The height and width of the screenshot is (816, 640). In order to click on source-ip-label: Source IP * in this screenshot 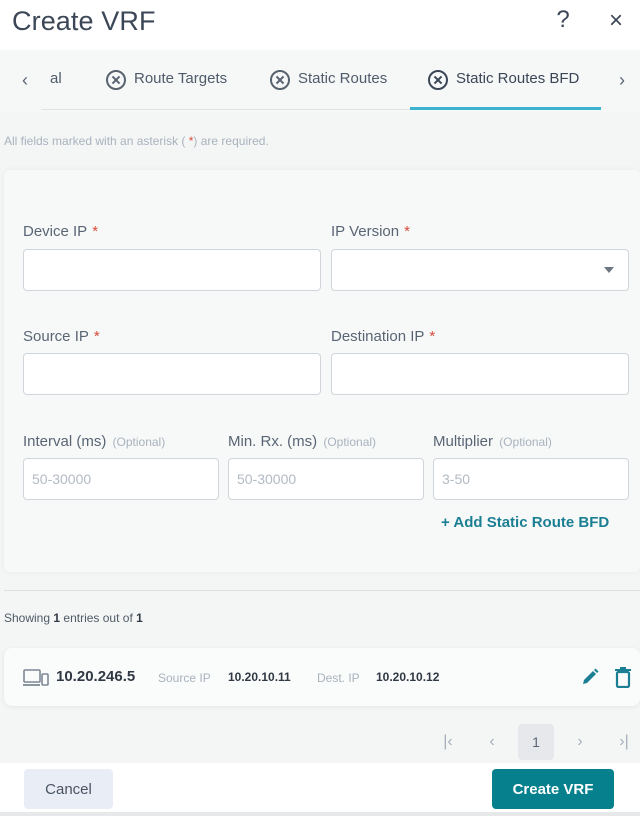, I will do `click(61, 336)`.